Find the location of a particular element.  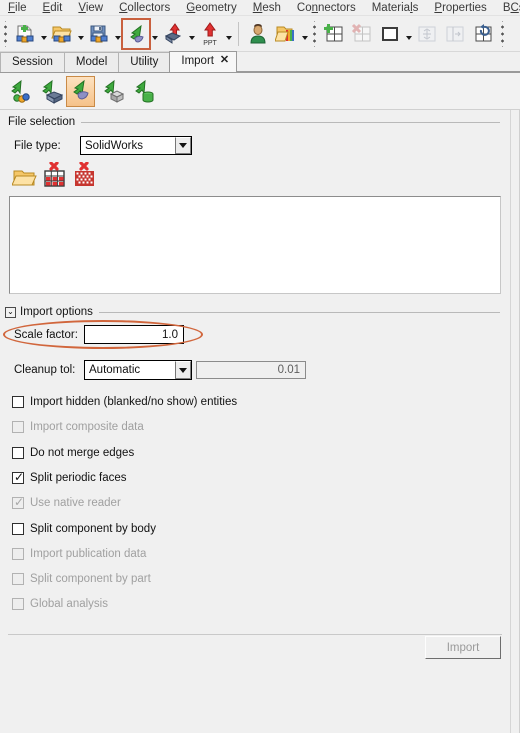

tab-session-label: Session is located at coordinates (32, 62).